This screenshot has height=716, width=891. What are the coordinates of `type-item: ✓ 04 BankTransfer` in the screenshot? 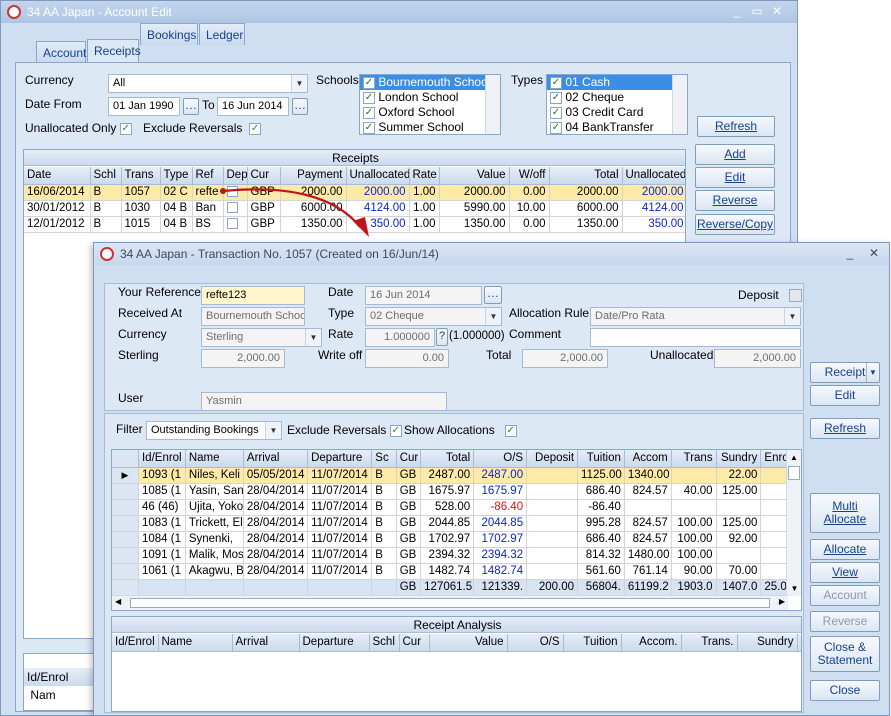 It's located at (617, 127).